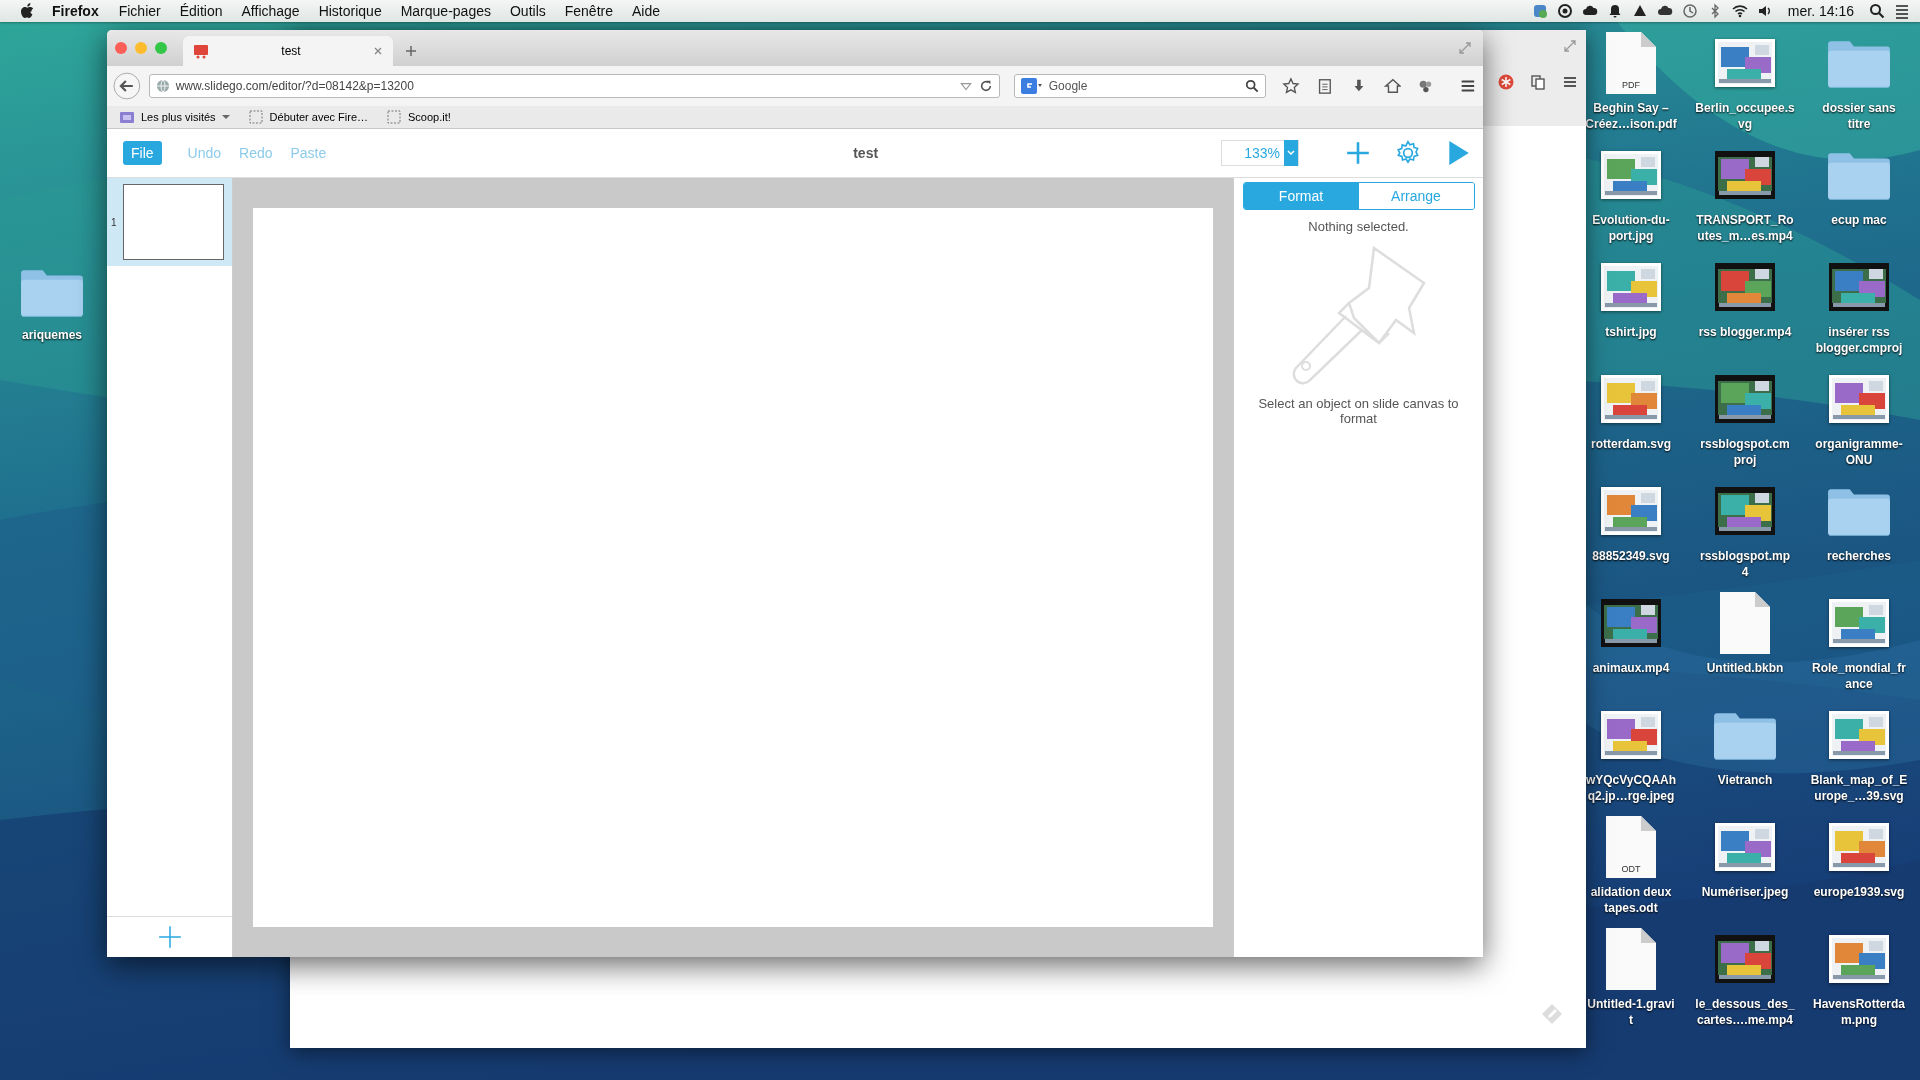  Describe the element at coordinates (288, 51) in the screenshot. I see `browser-tab: test` at that location.